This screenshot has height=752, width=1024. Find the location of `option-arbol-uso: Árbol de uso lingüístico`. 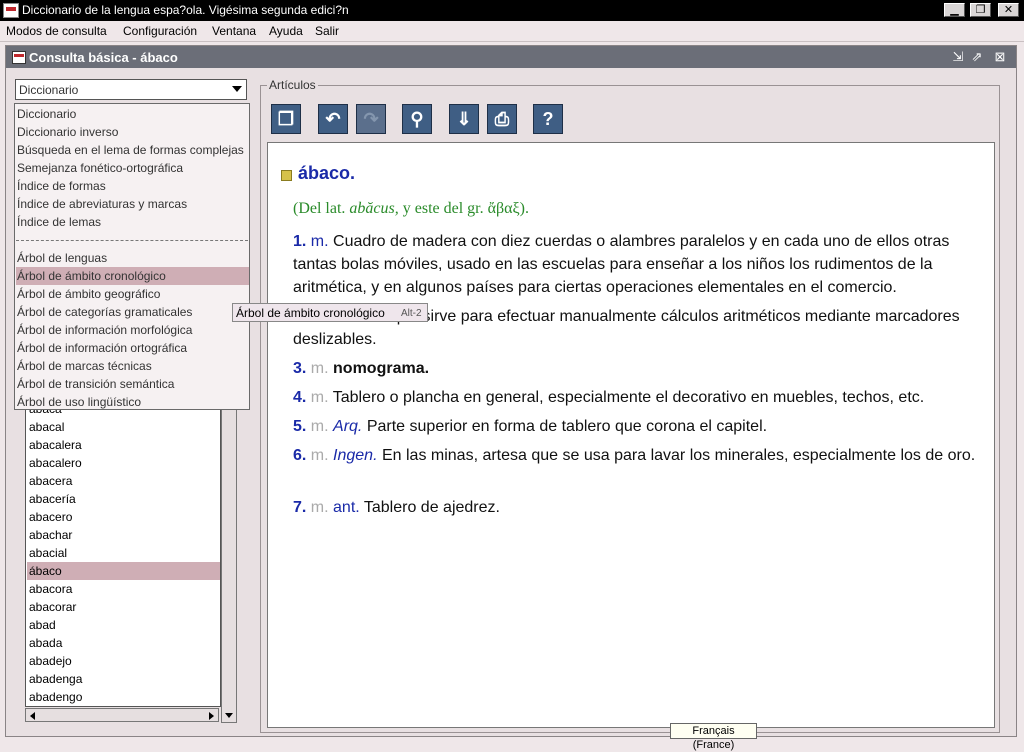

option-arbol-uso: Árbol de uso lingüístico is located at coordinates (132, 401).